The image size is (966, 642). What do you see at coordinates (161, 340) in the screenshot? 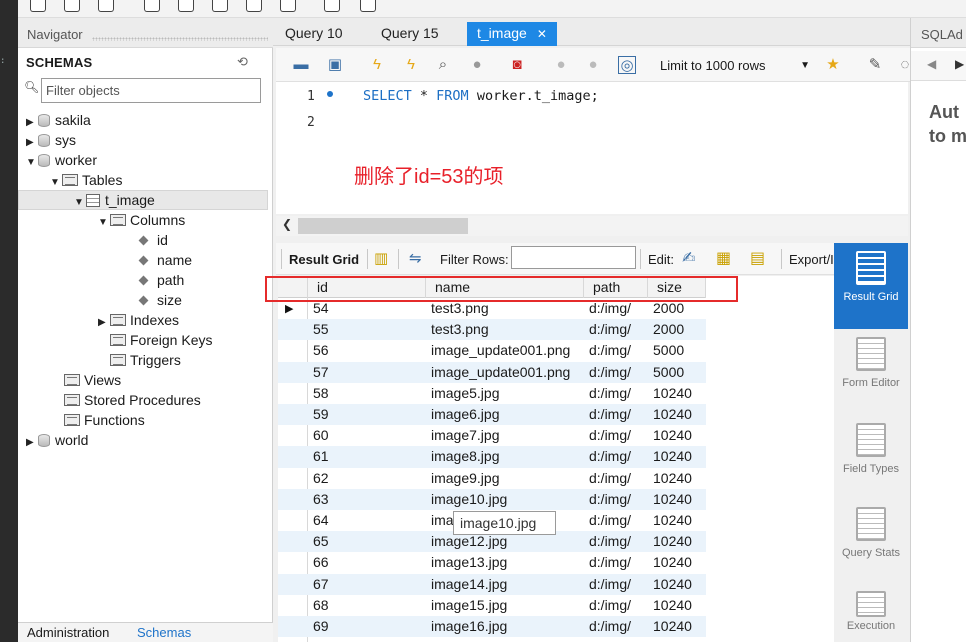
I see `tree-foreign-keys: Foreign Keys` at bounding box center [161, 340].